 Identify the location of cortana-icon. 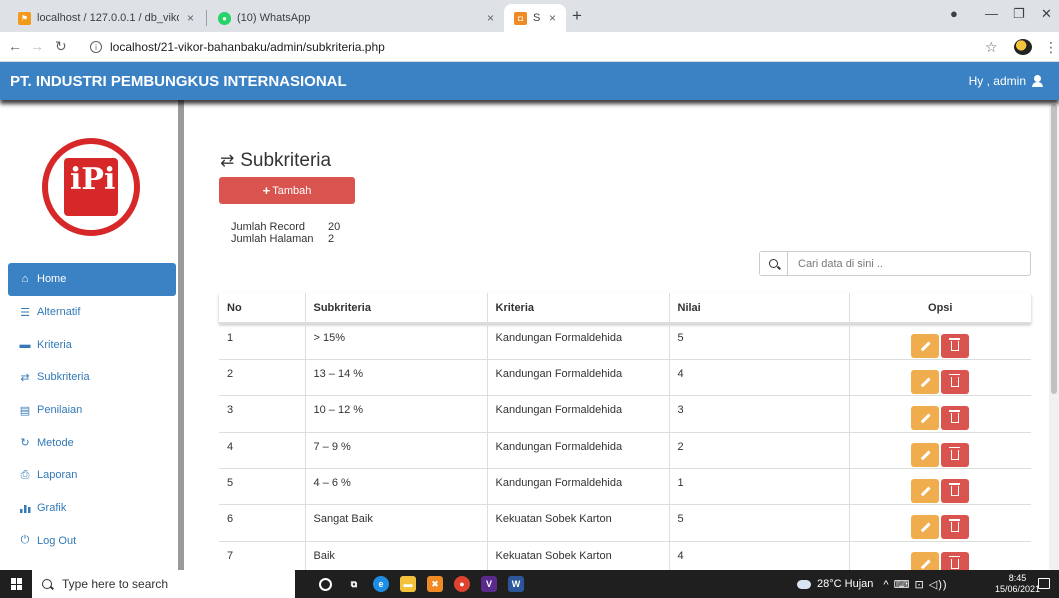
(325, 584).